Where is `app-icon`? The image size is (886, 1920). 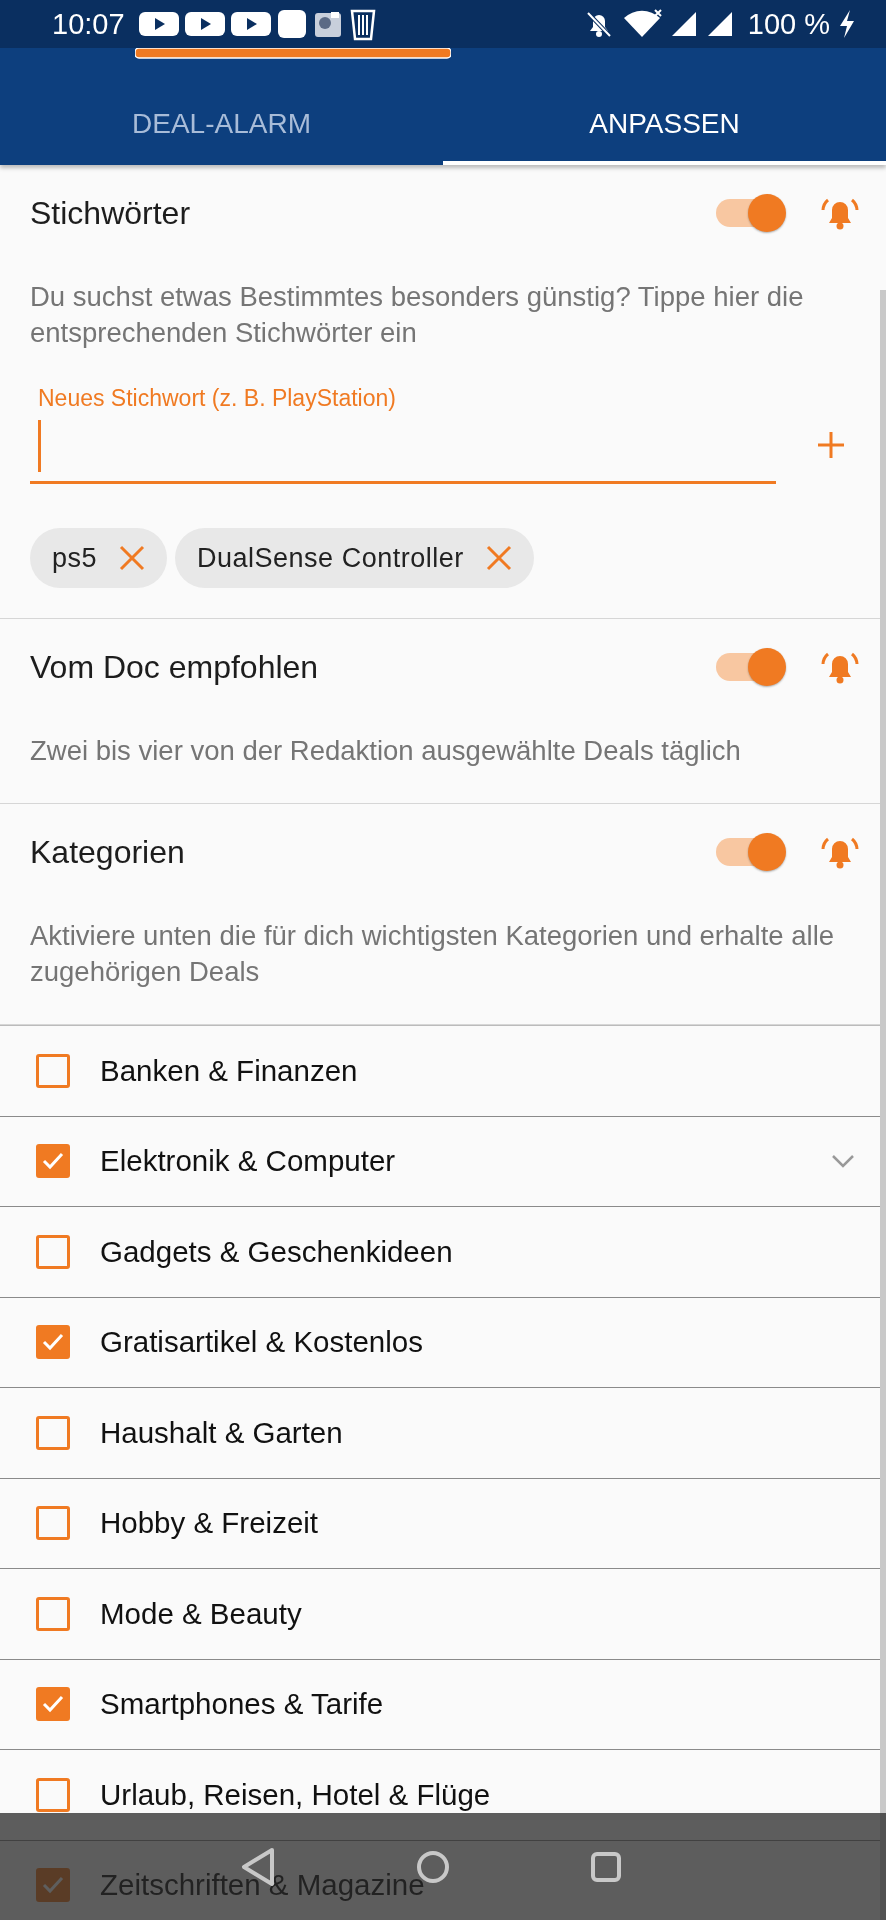 app-icon is located at coordinates (291, 24).